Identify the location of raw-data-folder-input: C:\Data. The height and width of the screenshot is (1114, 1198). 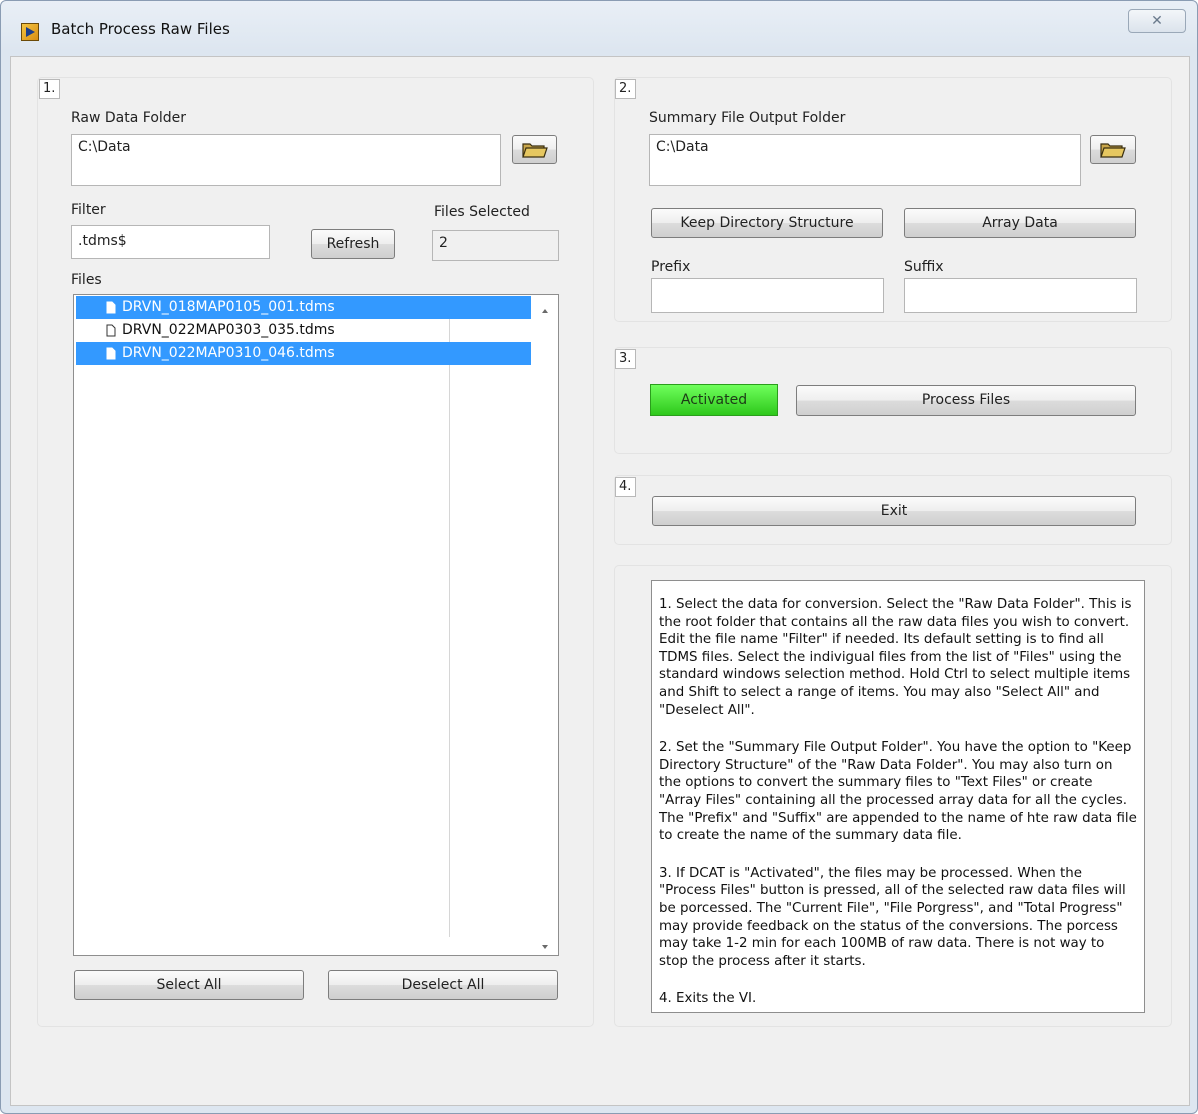
(286, 160).